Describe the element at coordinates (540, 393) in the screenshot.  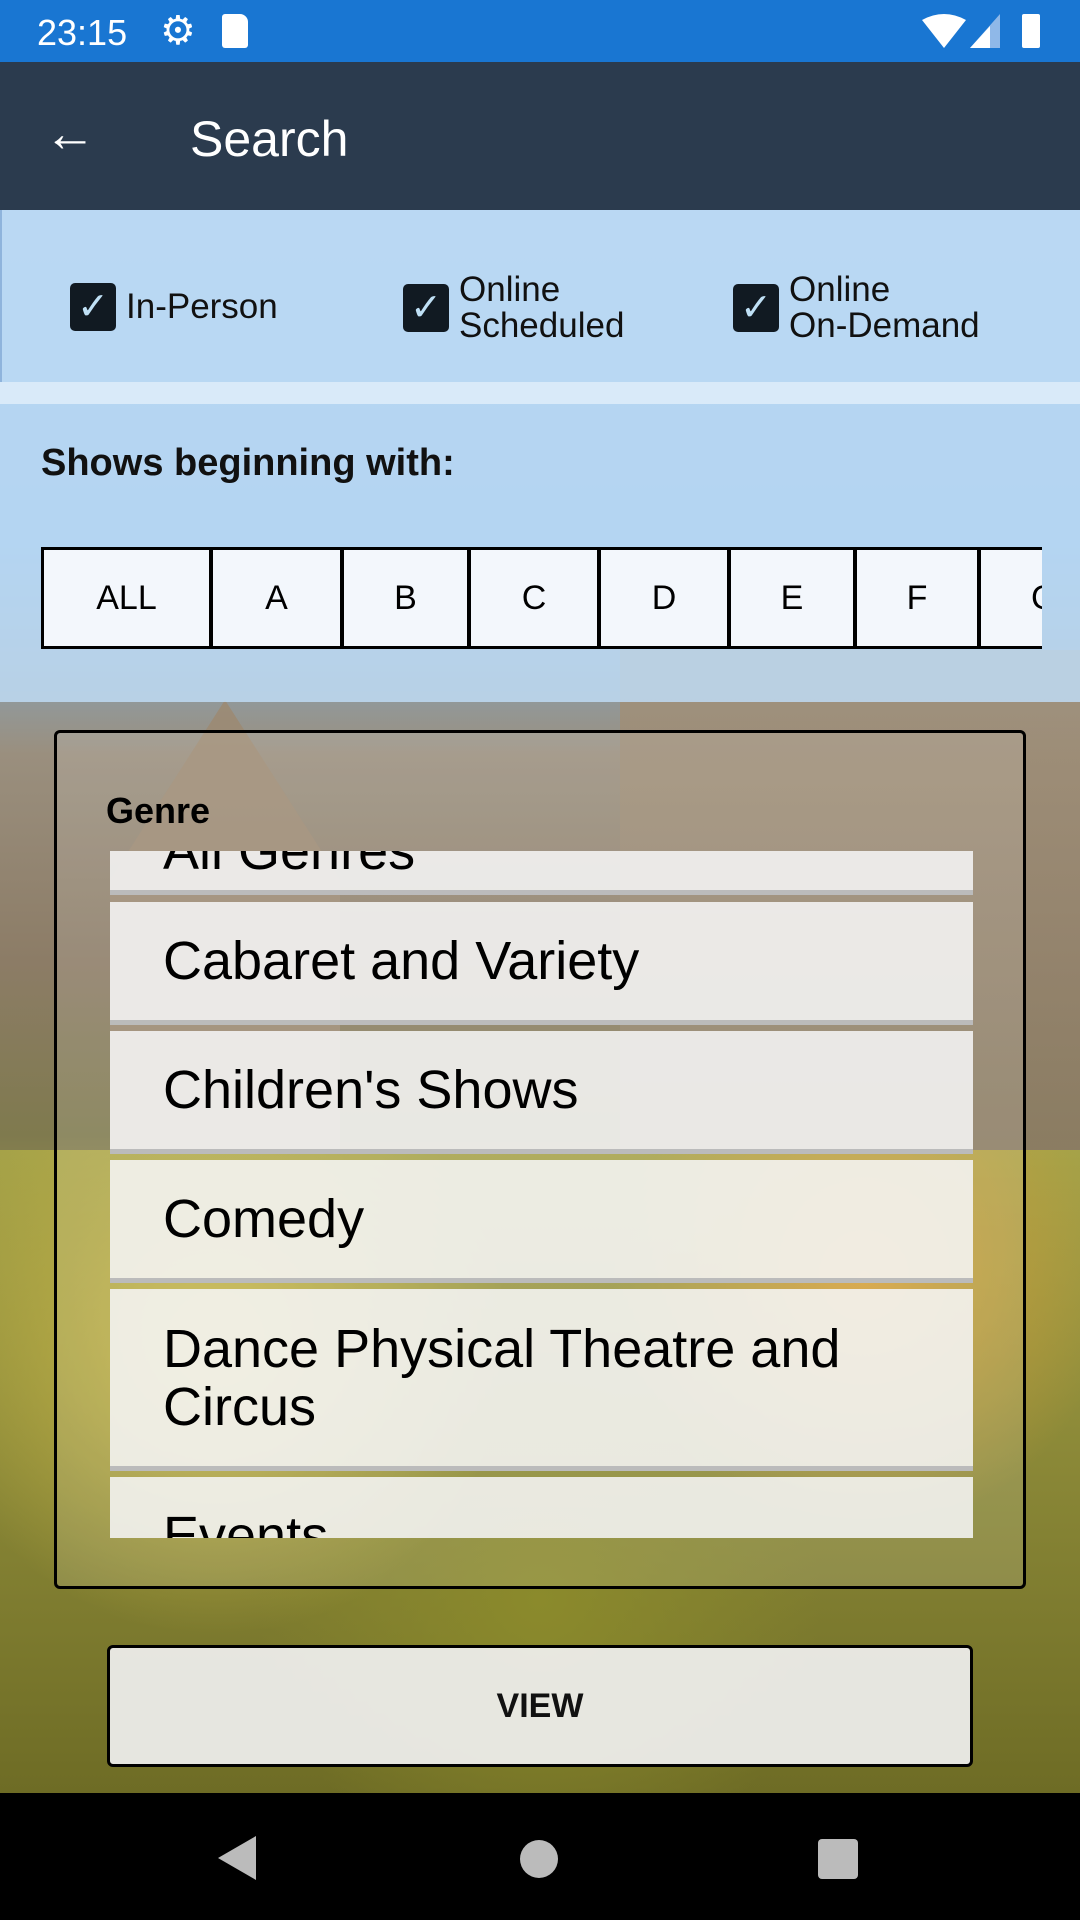
I see `divider` at that location.